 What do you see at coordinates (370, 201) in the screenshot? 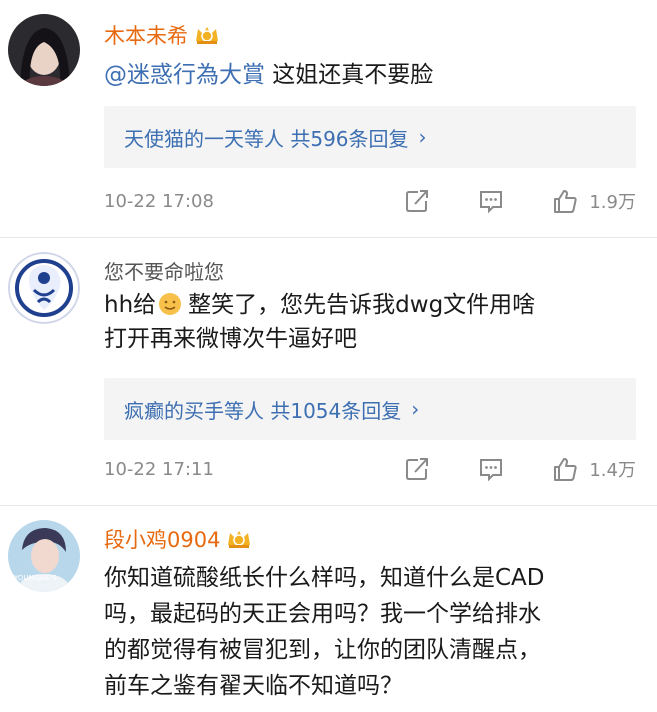
I see `meta-row: 10-22 17:08 1.9万` at bounding box center [370, 201].